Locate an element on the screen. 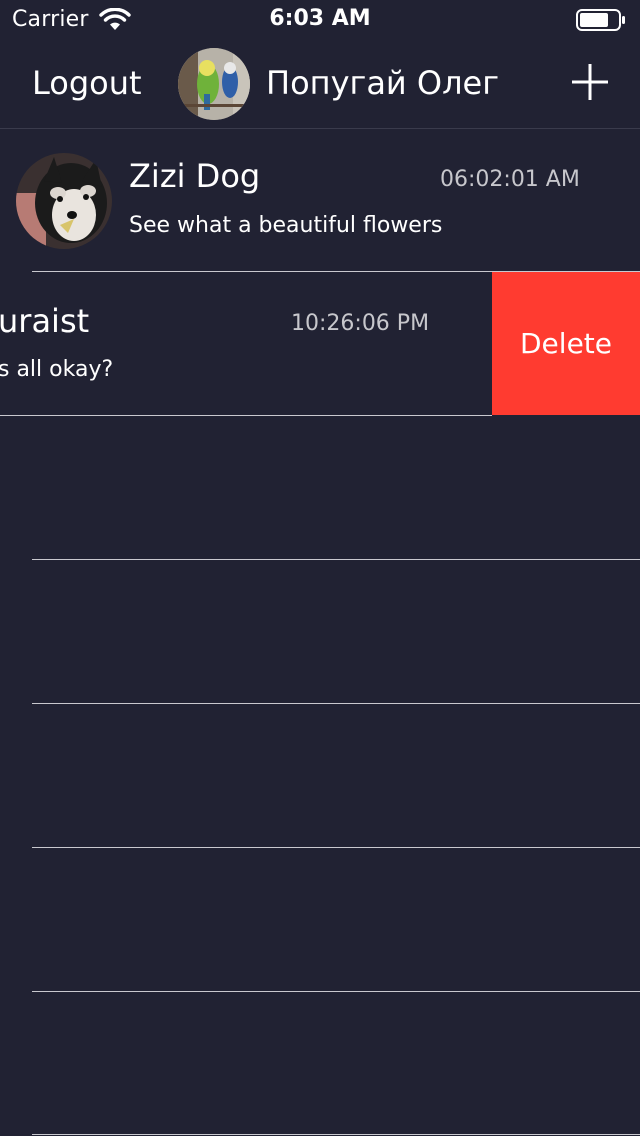 This screenshot has height=1136, width=640. navigation-bar: Logout Попугай Олег is located at coordinates (320, 84).